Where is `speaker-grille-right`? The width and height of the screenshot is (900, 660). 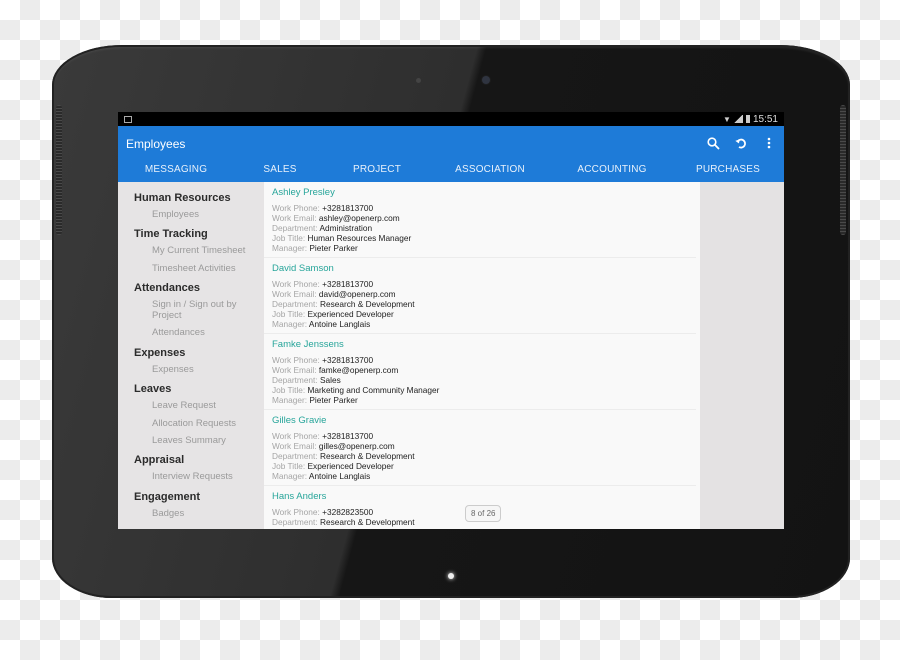 speaker-grille-right is located at coordinates (843, 170).